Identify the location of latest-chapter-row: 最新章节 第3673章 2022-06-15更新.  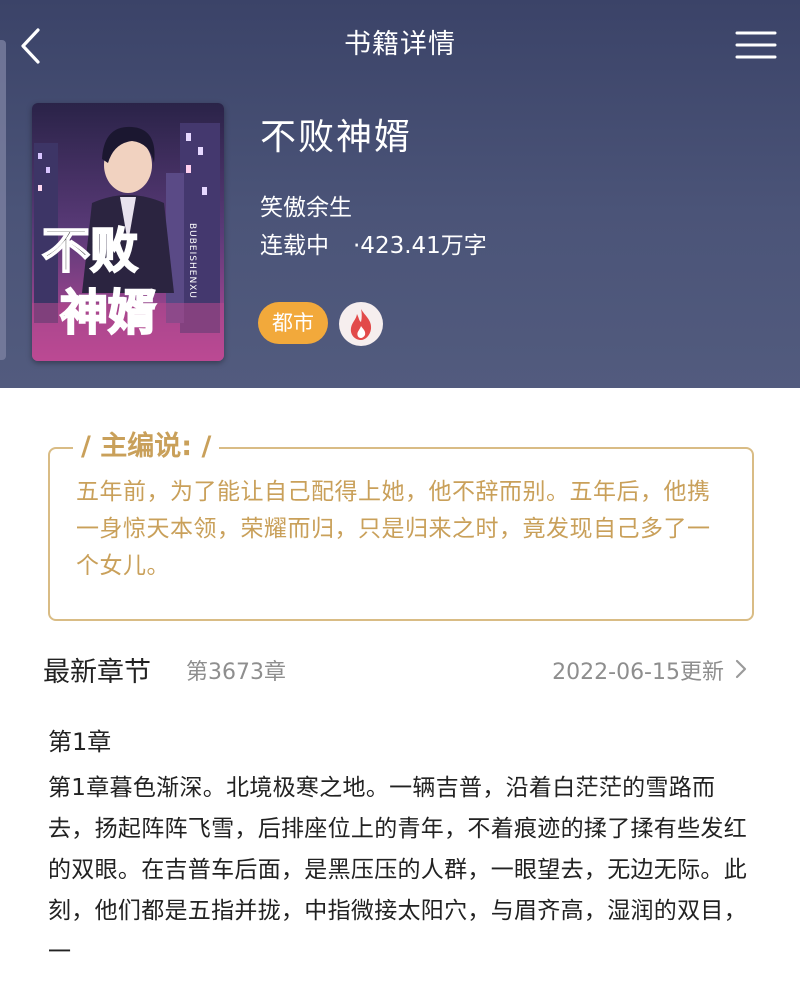
(400, 669).